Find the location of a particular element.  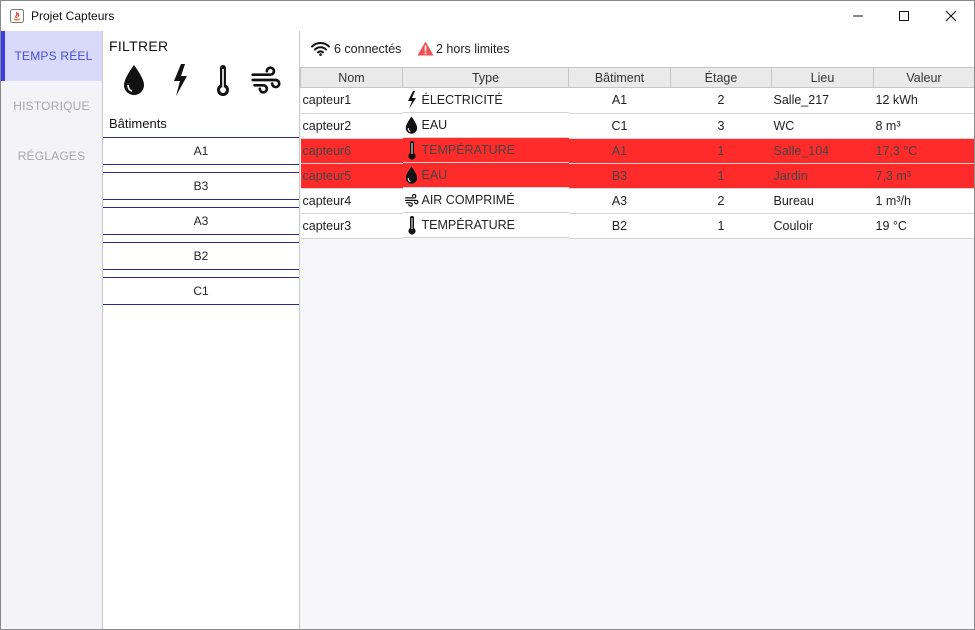

table-row: capteur4 AIR COMPRIMÉ A3 2 Bureau 1 m³/h is located at coordinates (637, 201).